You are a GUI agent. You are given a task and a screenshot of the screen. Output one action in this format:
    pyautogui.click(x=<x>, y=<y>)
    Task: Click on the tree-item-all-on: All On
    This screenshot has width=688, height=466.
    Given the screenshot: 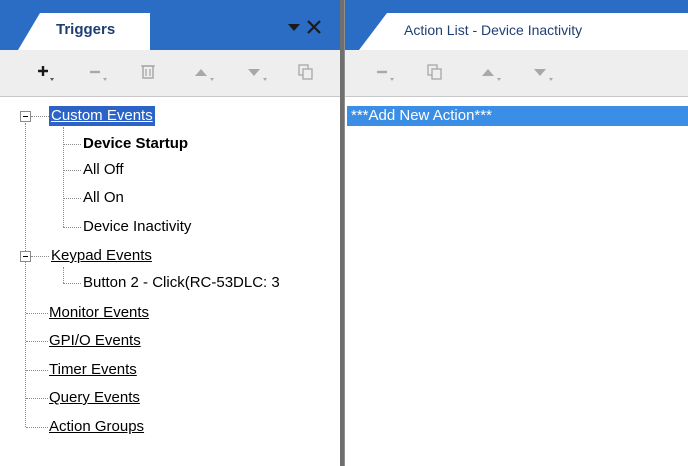 What is the action you would take?
    pyautogui.click(x=103, y=198)
    